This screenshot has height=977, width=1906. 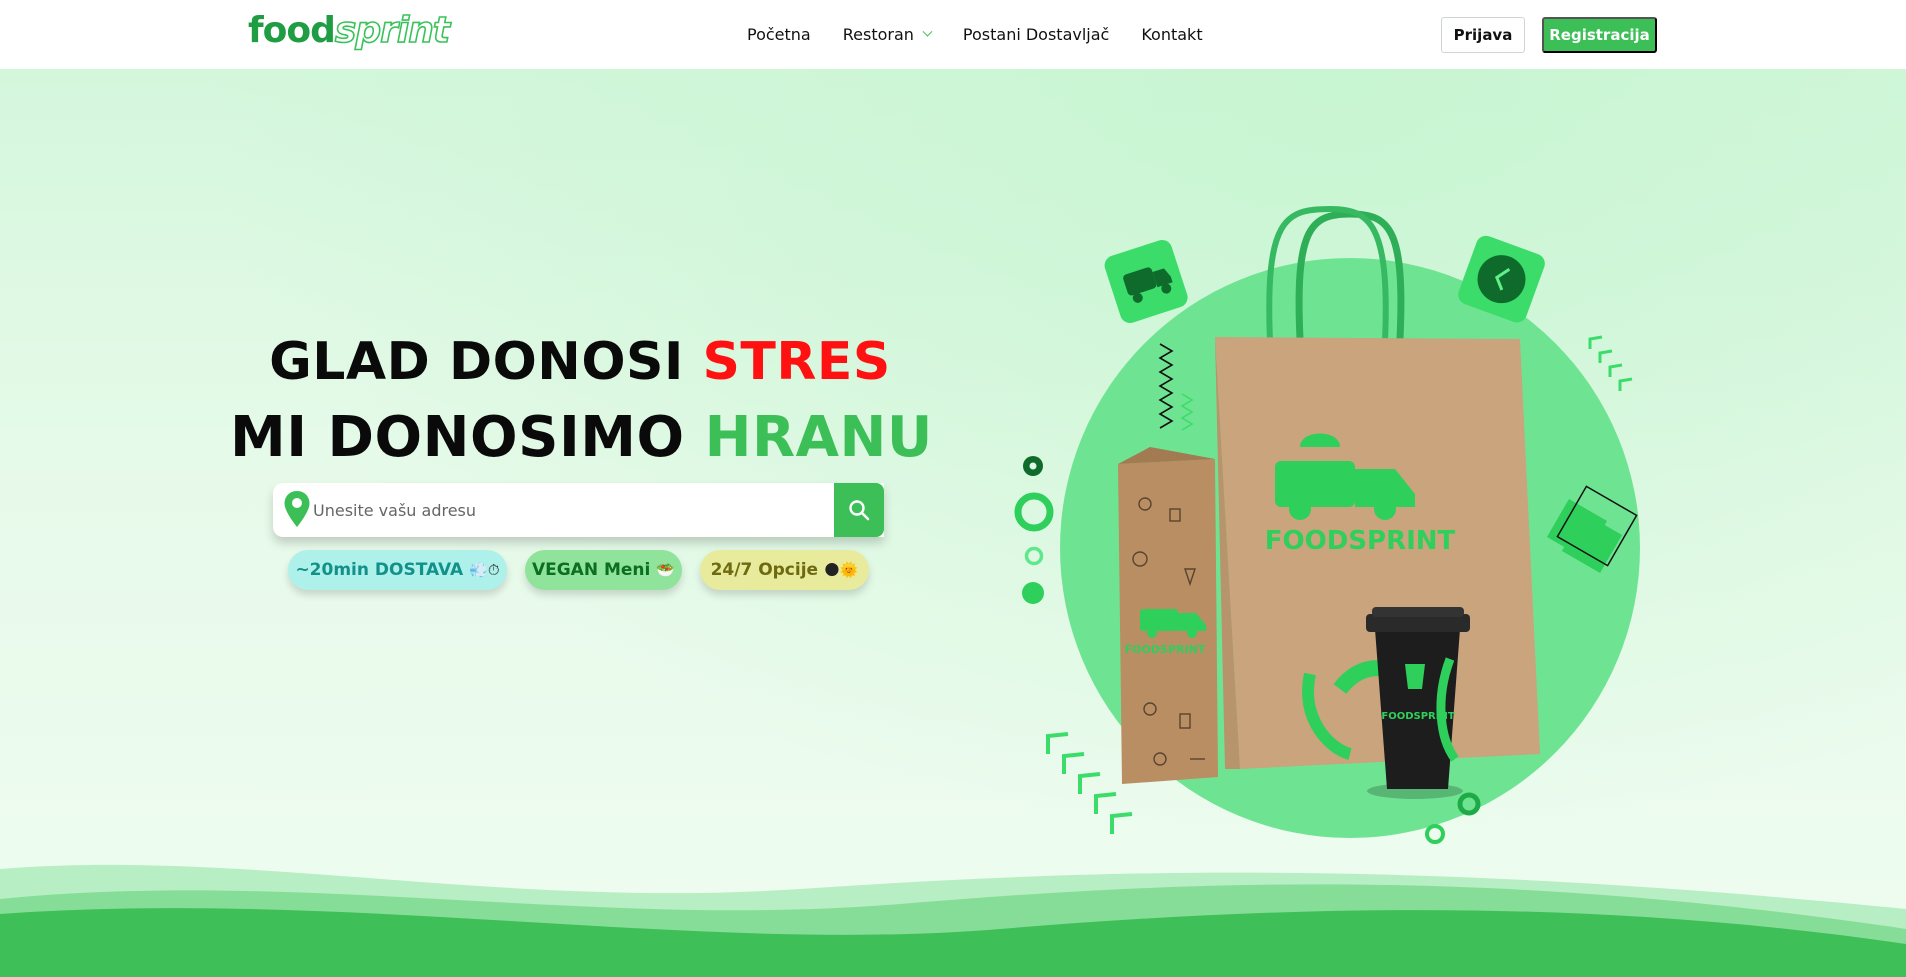 What do you see at coordinates (818, 437) in the screenshot?
I see `hero-headline-accent-green: HRANU` at bounding box center [818, 437].